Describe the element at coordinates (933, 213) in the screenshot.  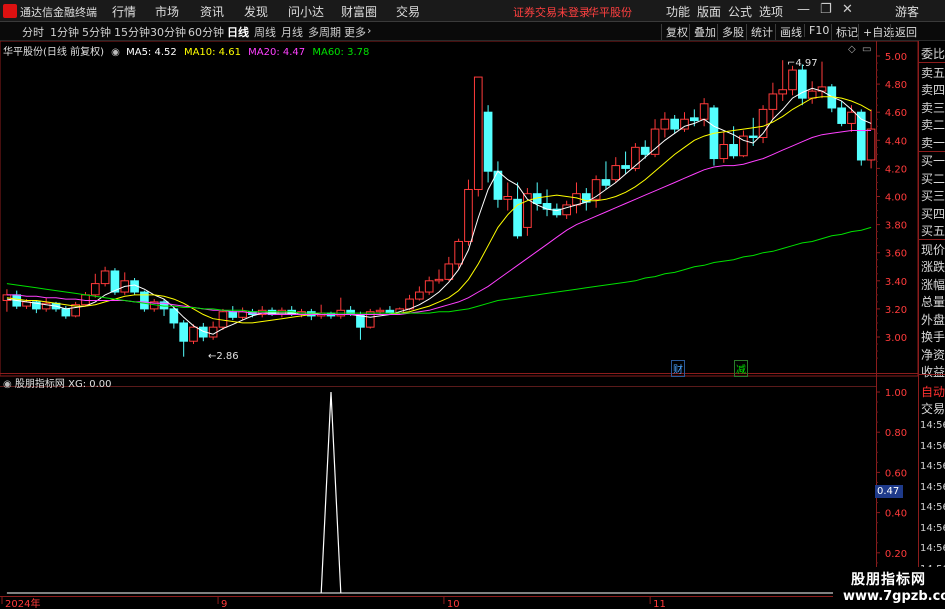
I see `quote-label: 买四` at that location.